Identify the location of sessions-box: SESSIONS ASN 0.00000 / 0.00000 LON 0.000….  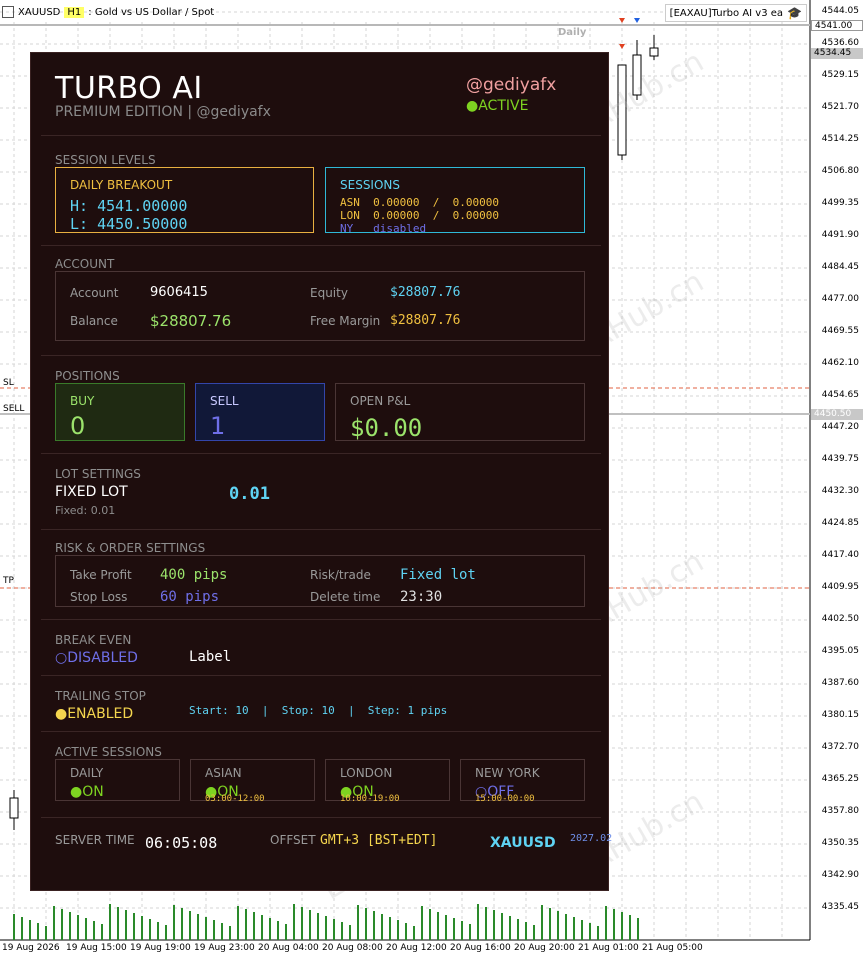
(455, 200).